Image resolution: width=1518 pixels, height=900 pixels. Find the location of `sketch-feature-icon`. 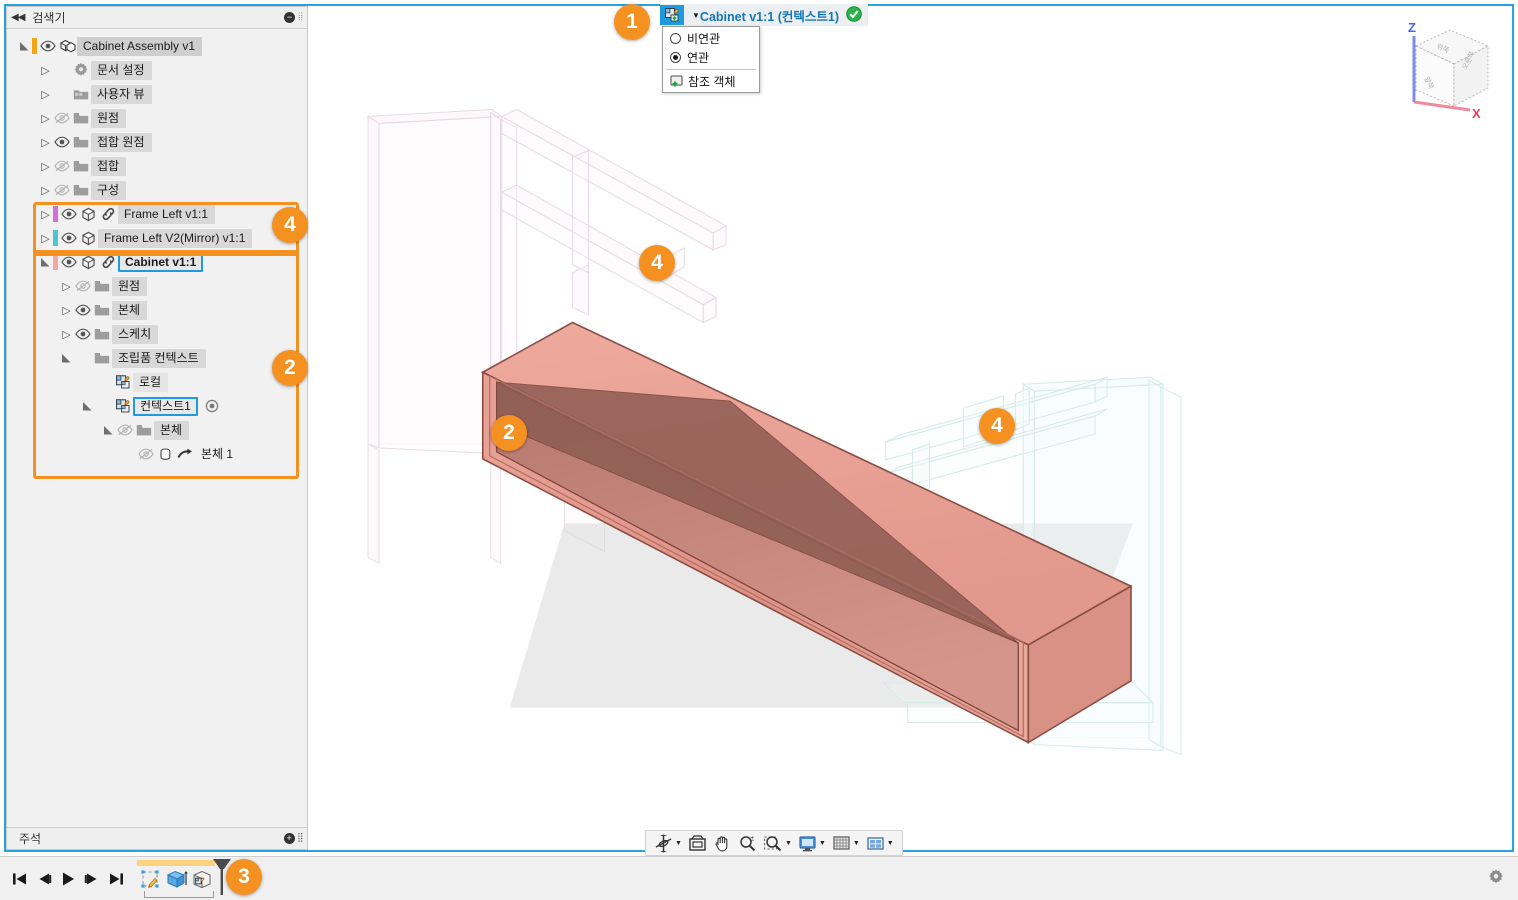

sketch-feature-icon is located at coordinates (150, 879).